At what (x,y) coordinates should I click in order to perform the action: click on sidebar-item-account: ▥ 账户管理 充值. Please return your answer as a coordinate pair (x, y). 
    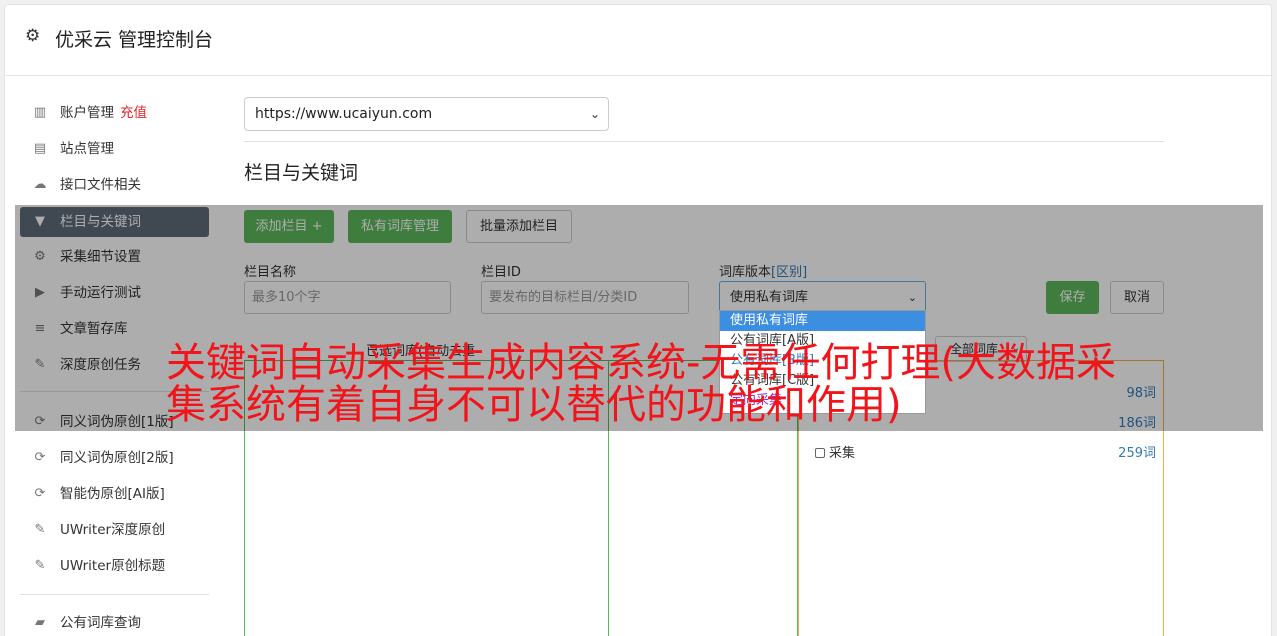
    Looking at the image, I should click on (114, 113).